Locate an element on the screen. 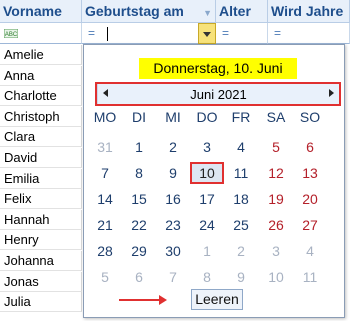  calendar-day: 14 is located at coordinates (105, 199).